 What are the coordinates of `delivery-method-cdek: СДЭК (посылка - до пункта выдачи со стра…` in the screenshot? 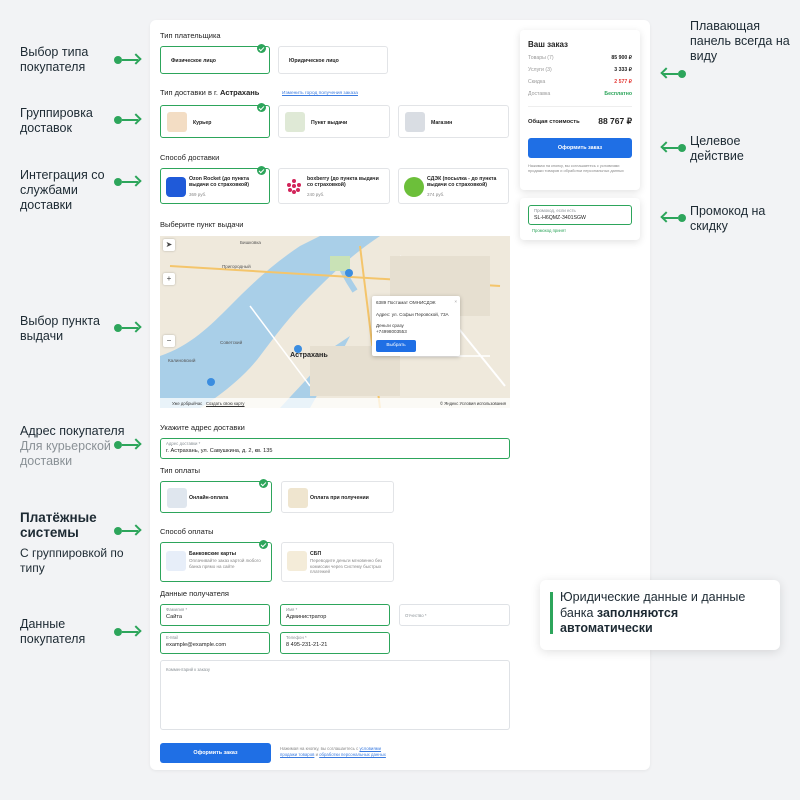 It's located at (453, 186).